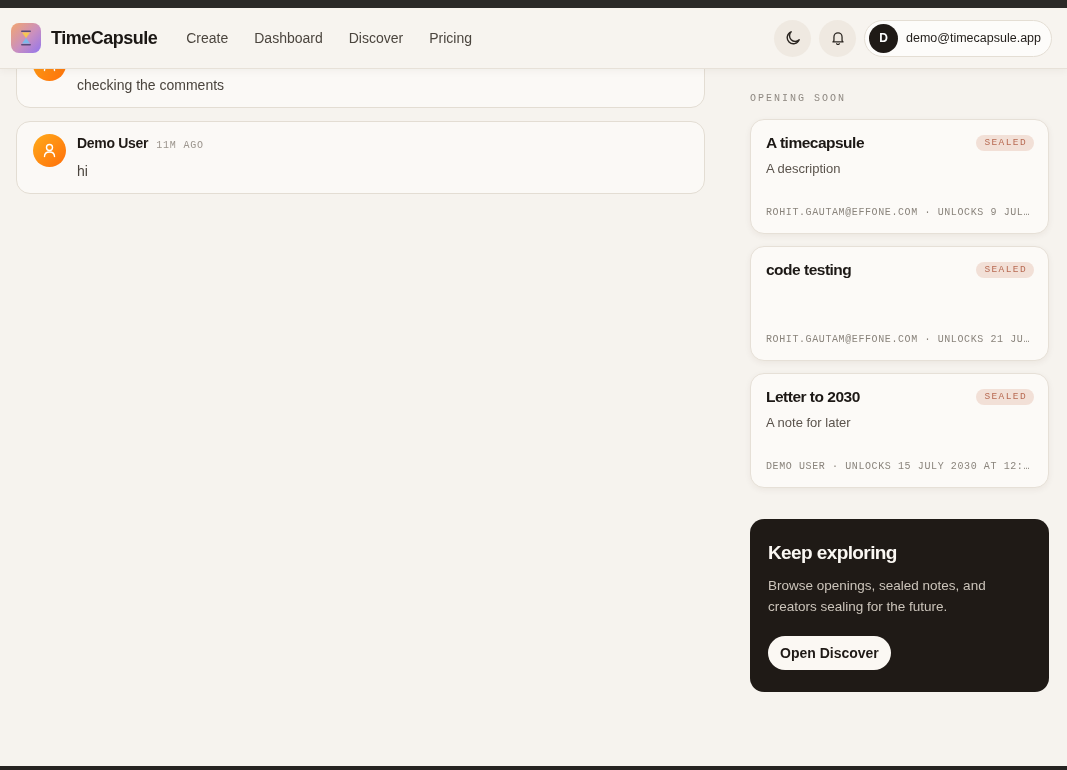  Describe the element at coordinates (815, 143) in the screenshot. I see `capsule-title: A timecapsule` at that location.